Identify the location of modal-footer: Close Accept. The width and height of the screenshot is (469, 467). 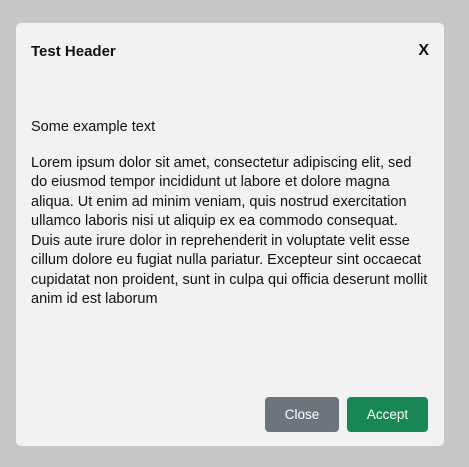
(346, 414).